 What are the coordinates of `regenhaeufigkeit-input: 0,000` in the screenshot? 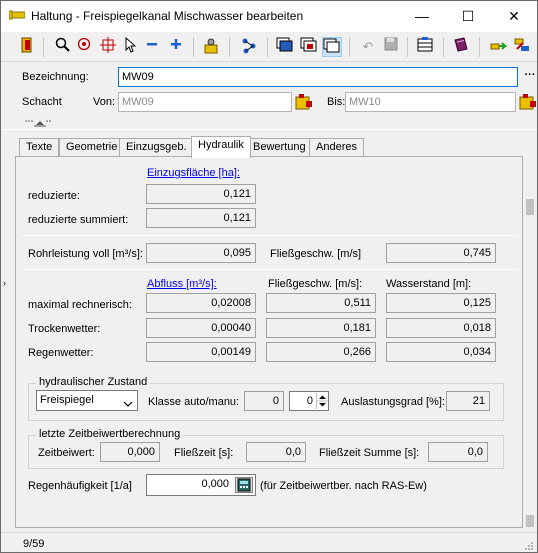 It's located at (201, 485).